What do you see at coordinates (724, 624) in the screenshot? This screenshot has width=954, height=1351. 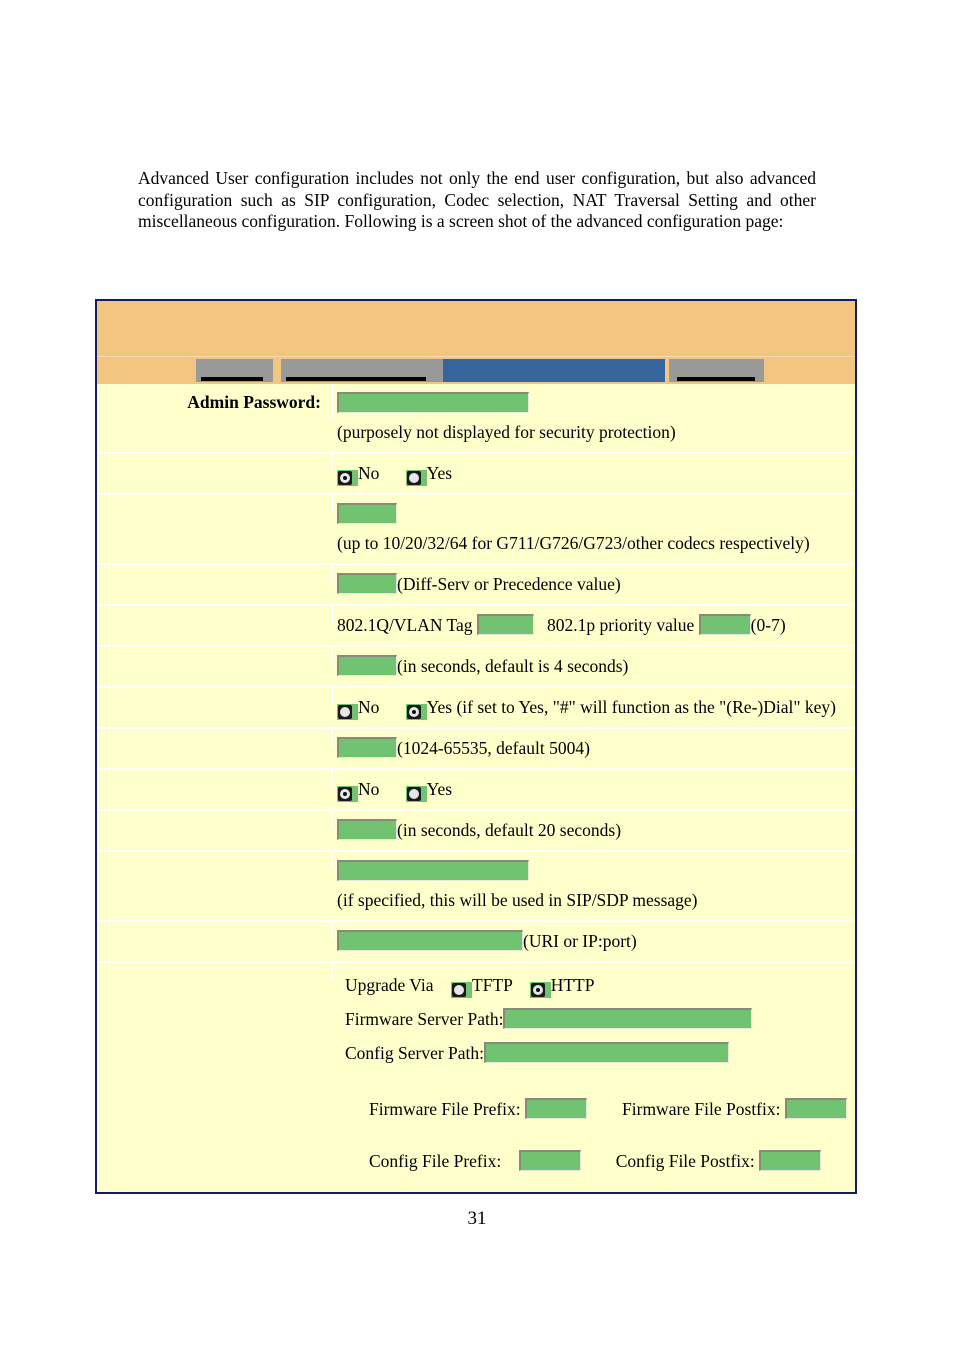 I see `vlan-priority-input` at bounding box center [724, 624].